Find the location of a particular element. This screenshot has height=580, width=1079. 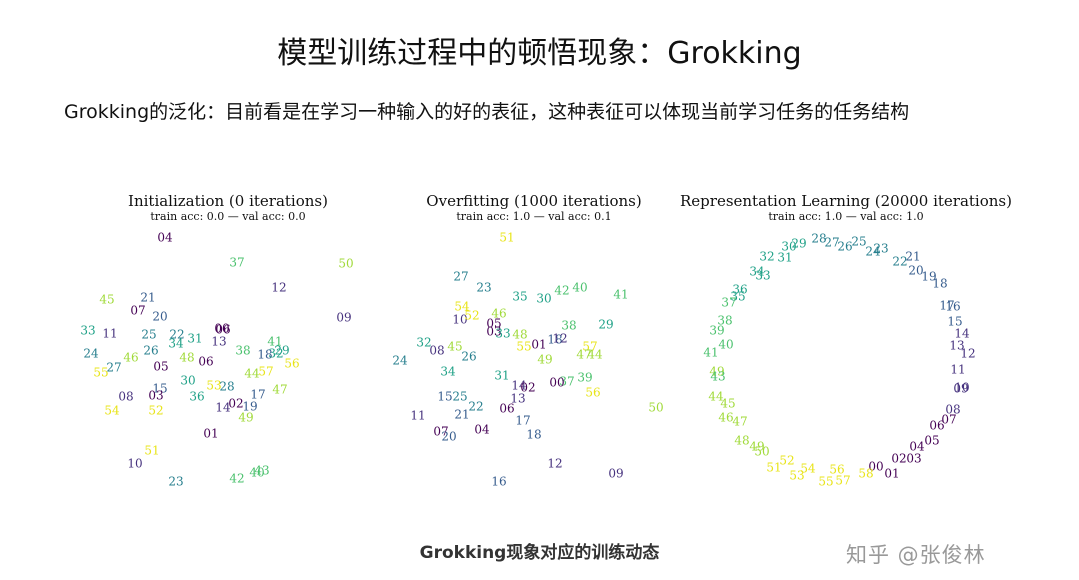

point-label: 33 is located at coordinates (87, 331).